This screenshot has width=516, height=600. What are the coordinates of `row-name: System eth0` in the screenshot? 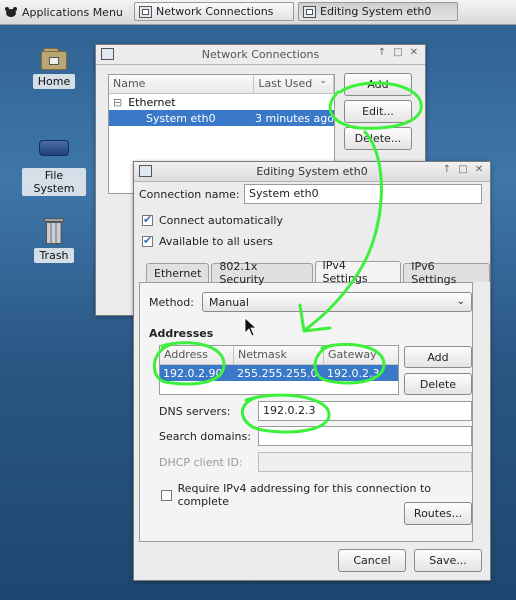 It's located at (181, 118).